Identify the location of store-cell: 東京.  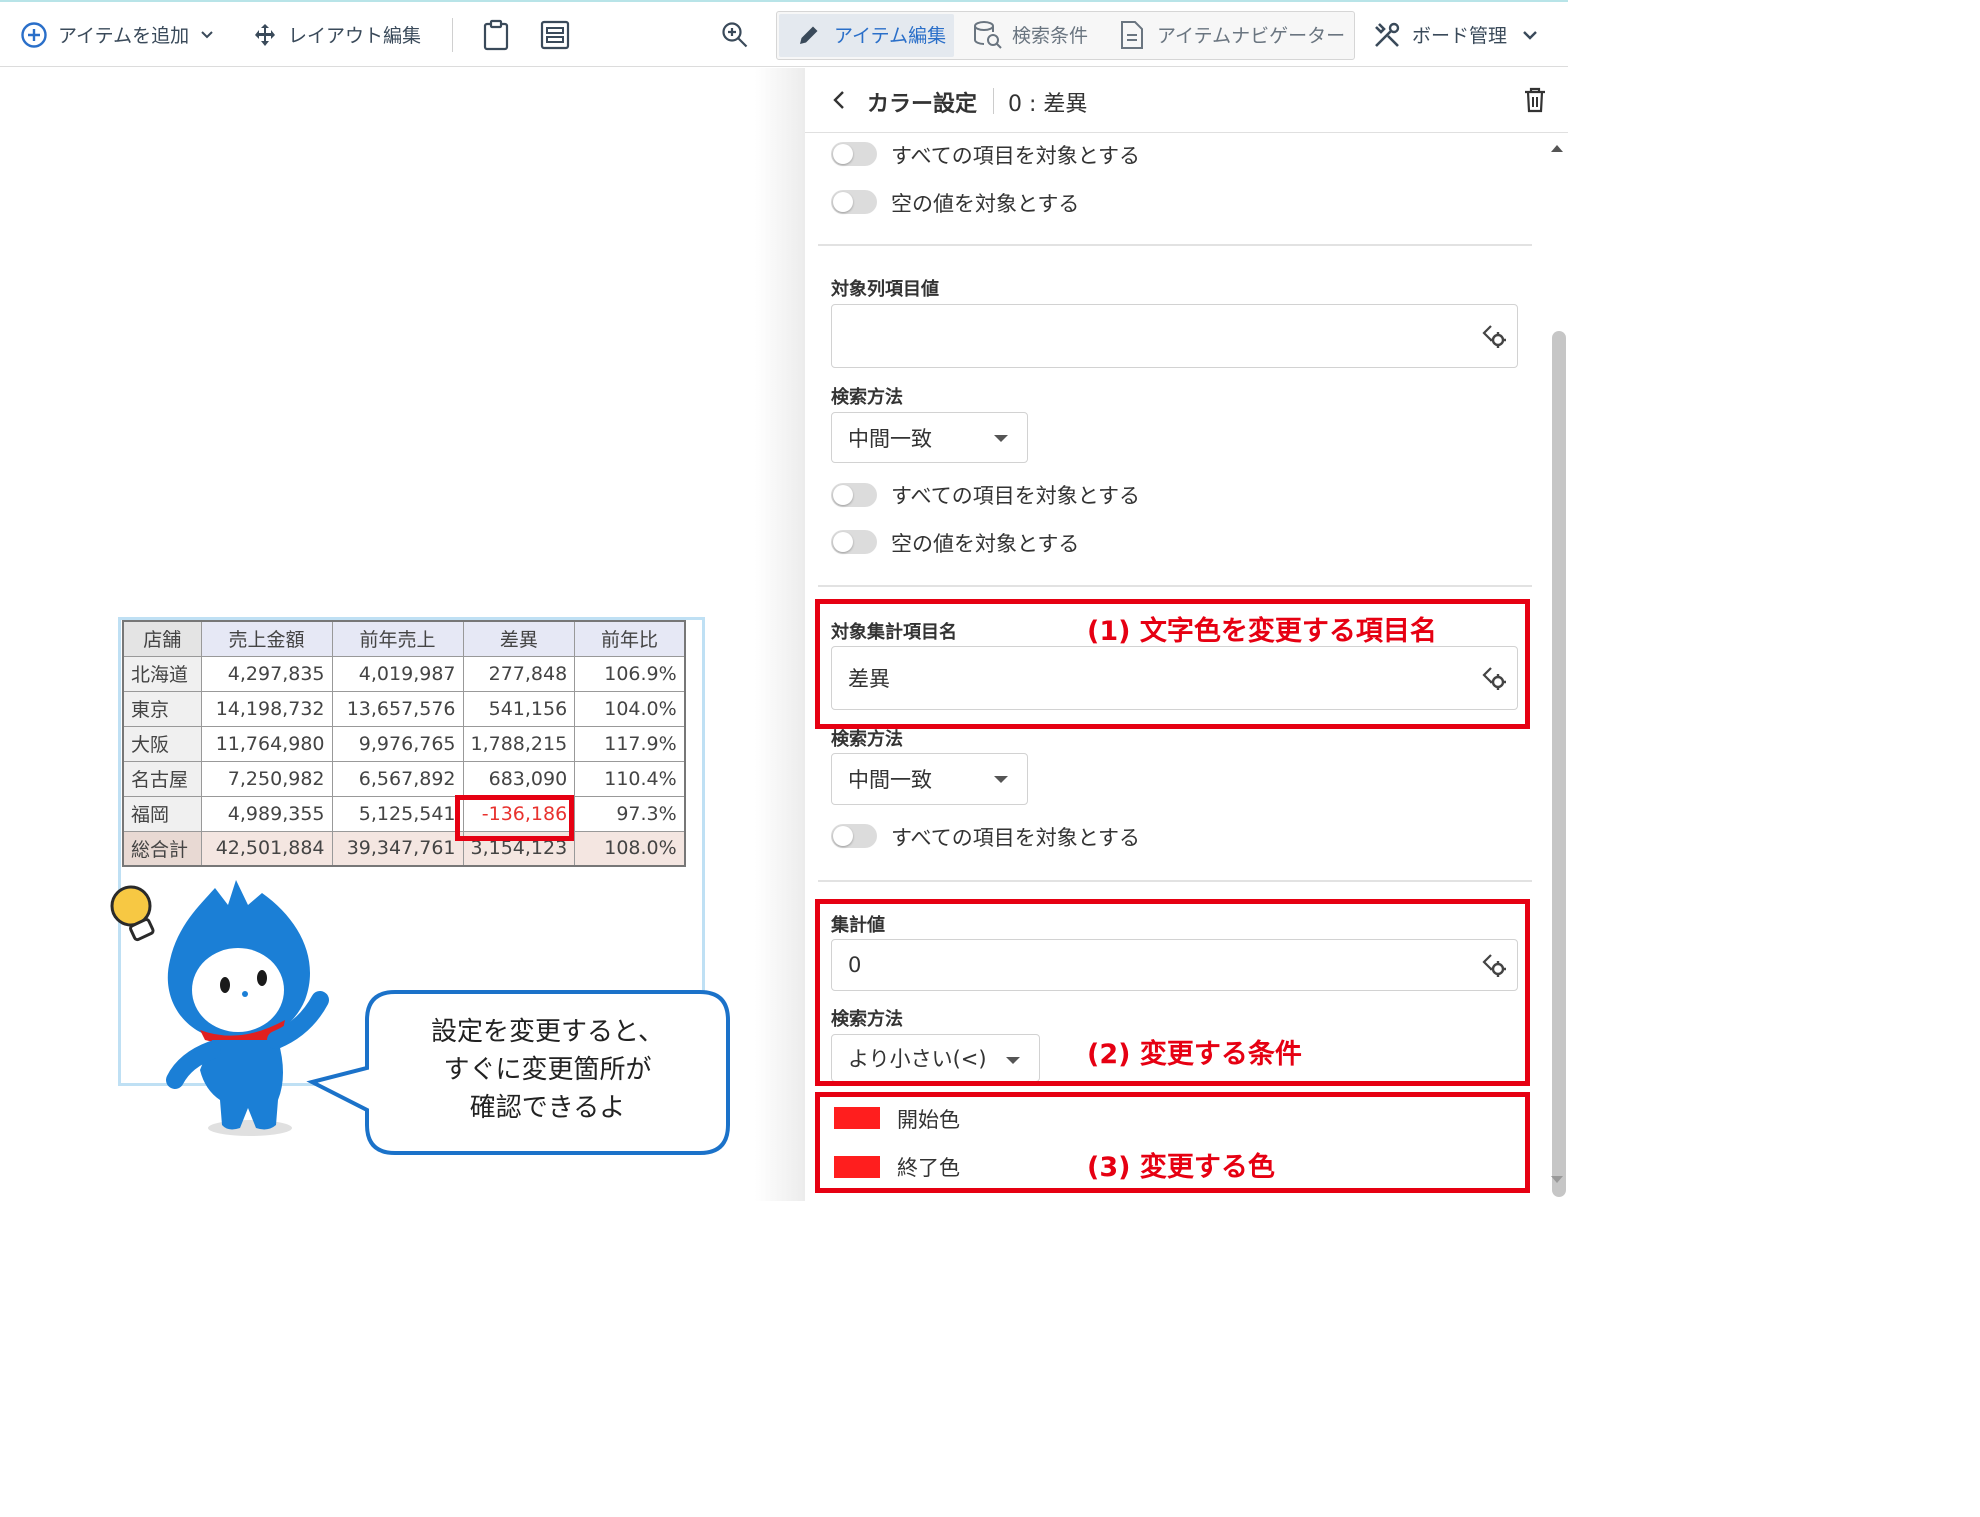
(162, 708).